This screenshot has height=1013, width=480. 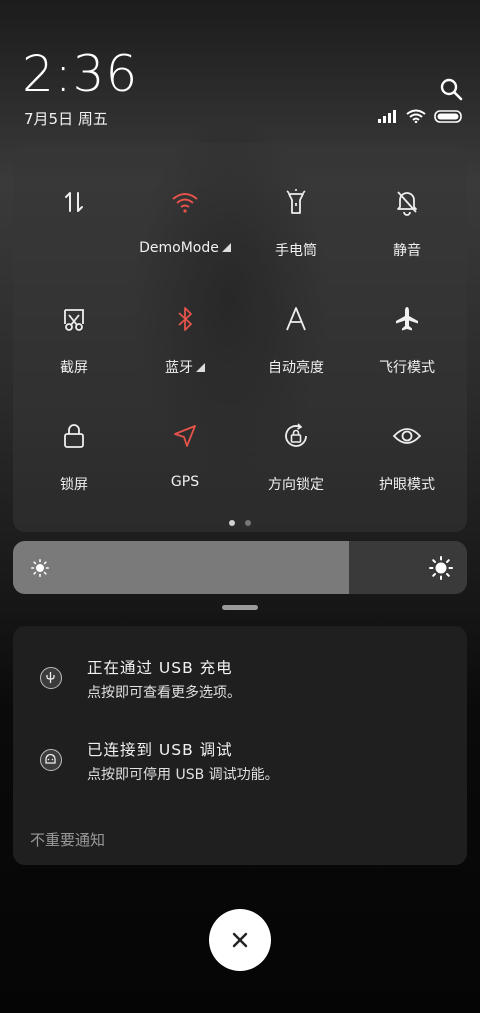 I want to click on tile-label: 飞行模式, so click(x=407, y=368).